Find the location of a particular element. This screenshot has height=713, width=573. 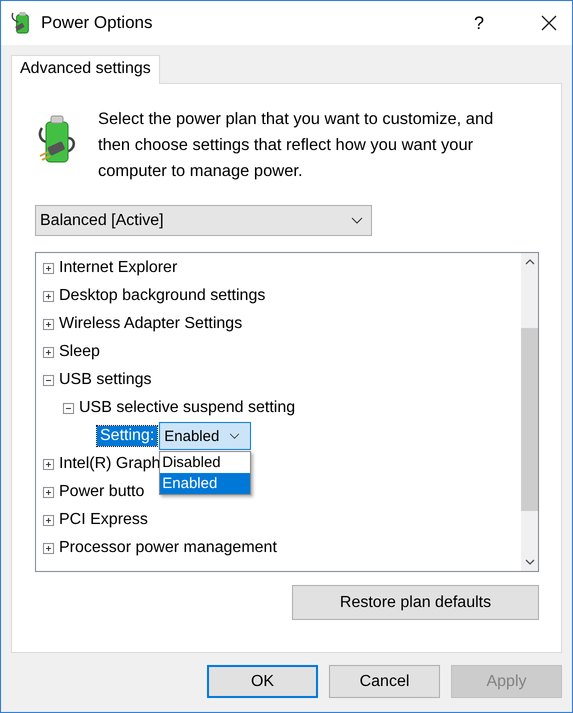

restore-defaults-button: Restore plan defaults is located at coordinates (415, 602).